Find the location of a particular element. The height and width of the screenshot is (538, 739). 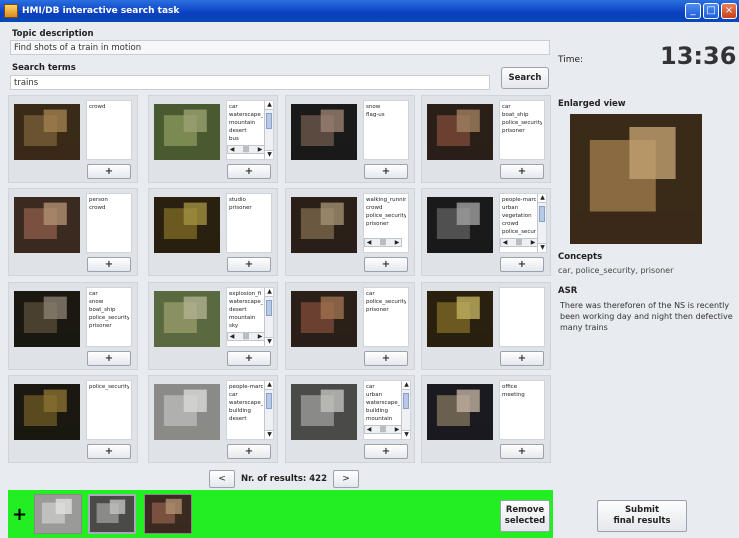

close-button: × is located at coordinates (729, 11).